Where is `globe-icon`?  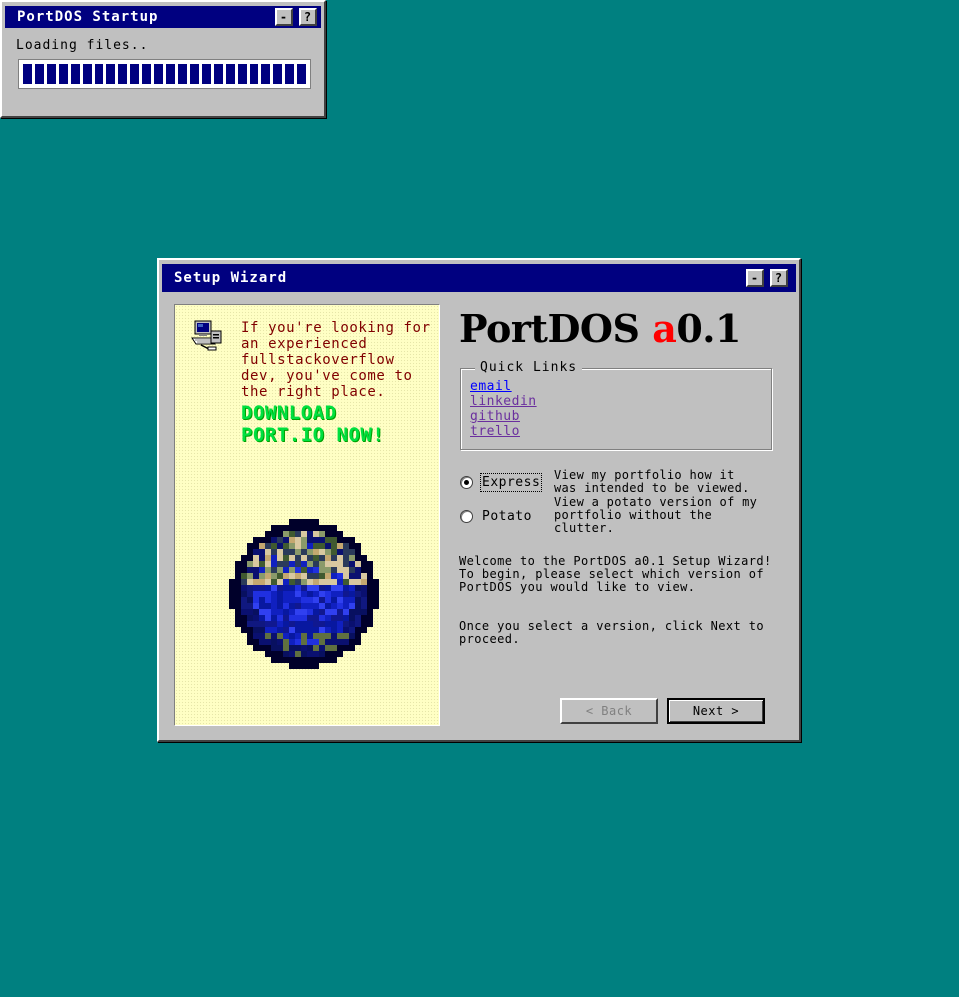
globe-icon is located at coordinates (304, 596).